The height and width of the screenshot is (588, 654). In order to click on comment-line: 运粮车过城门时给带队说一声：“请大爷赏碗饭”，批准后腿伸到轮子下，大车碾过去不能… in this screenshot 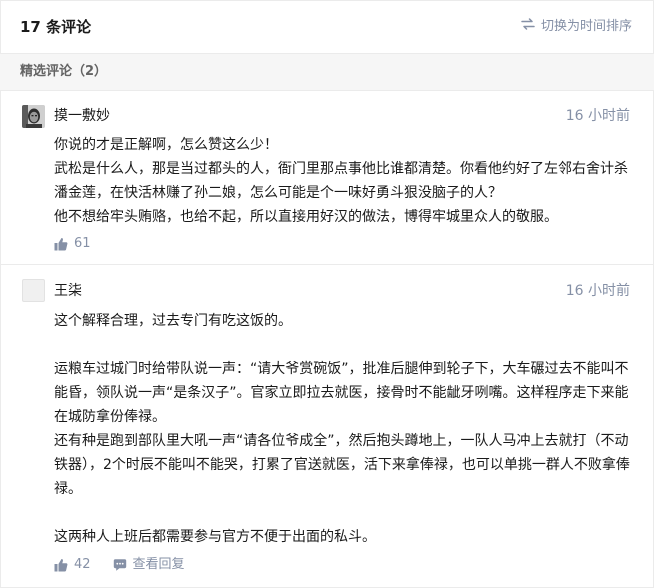, I will do `click(341, 393)`.